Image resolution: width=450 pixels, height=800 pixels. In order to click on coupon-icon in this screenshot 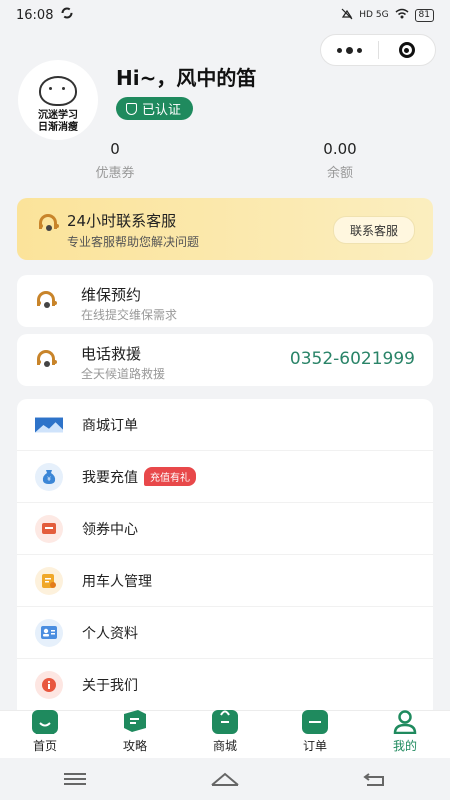, I will do `click(49, 528)`.